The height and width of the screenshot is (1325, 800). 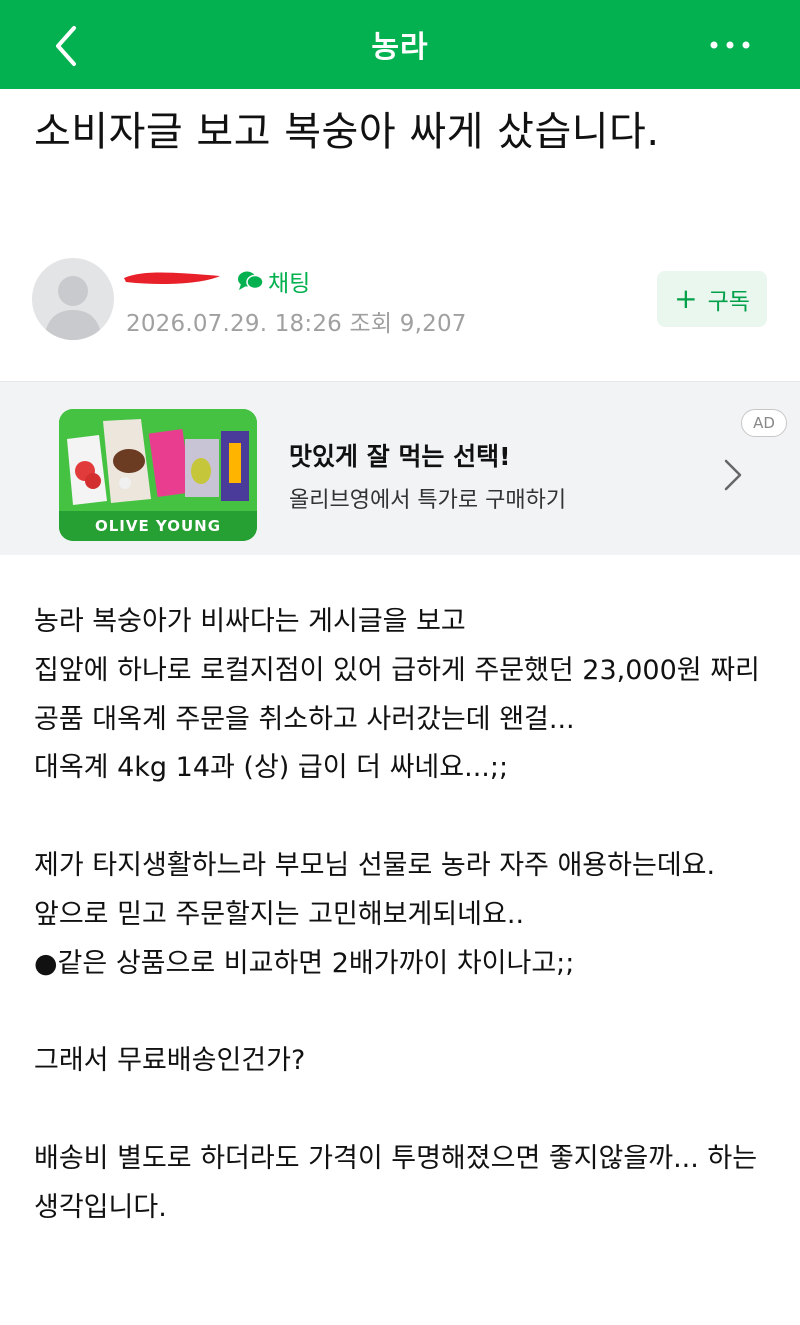 I want to click on chat-link: 채팅, so click(x=273, y=281).